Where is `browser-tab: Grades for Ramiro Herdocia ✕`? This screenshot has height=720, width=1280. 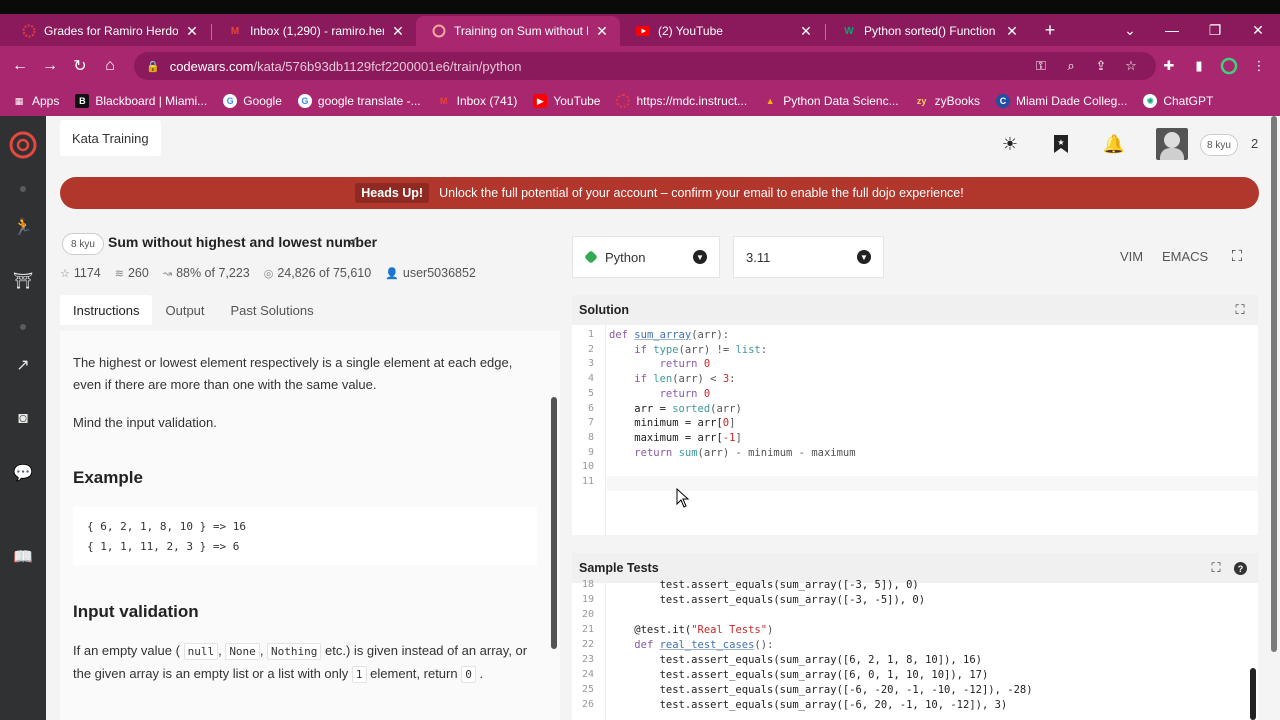
browser-tab: Grades for Ramiro Herdocia ✕ is located at coordinates (108, 31).